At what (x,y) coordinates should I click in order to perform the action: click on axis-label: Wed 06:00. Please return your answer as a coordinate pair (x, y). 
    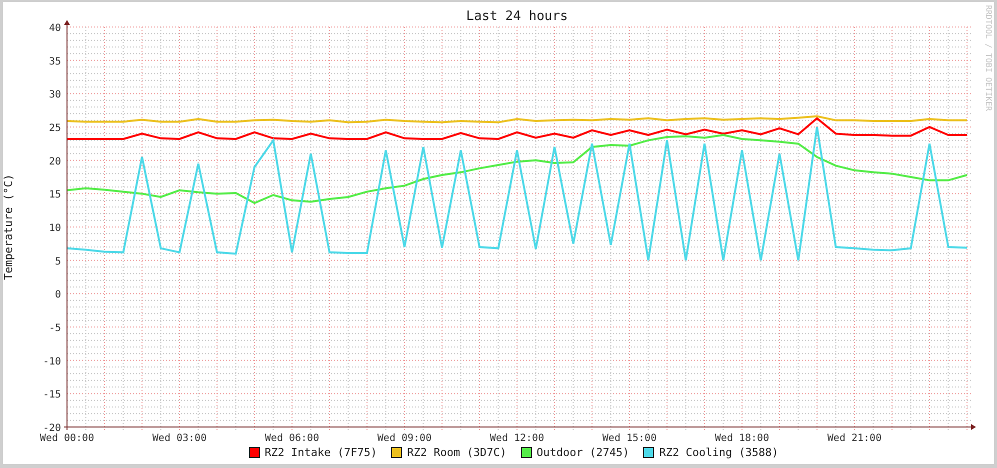
    Looking at the image, I should click on (292, 438).